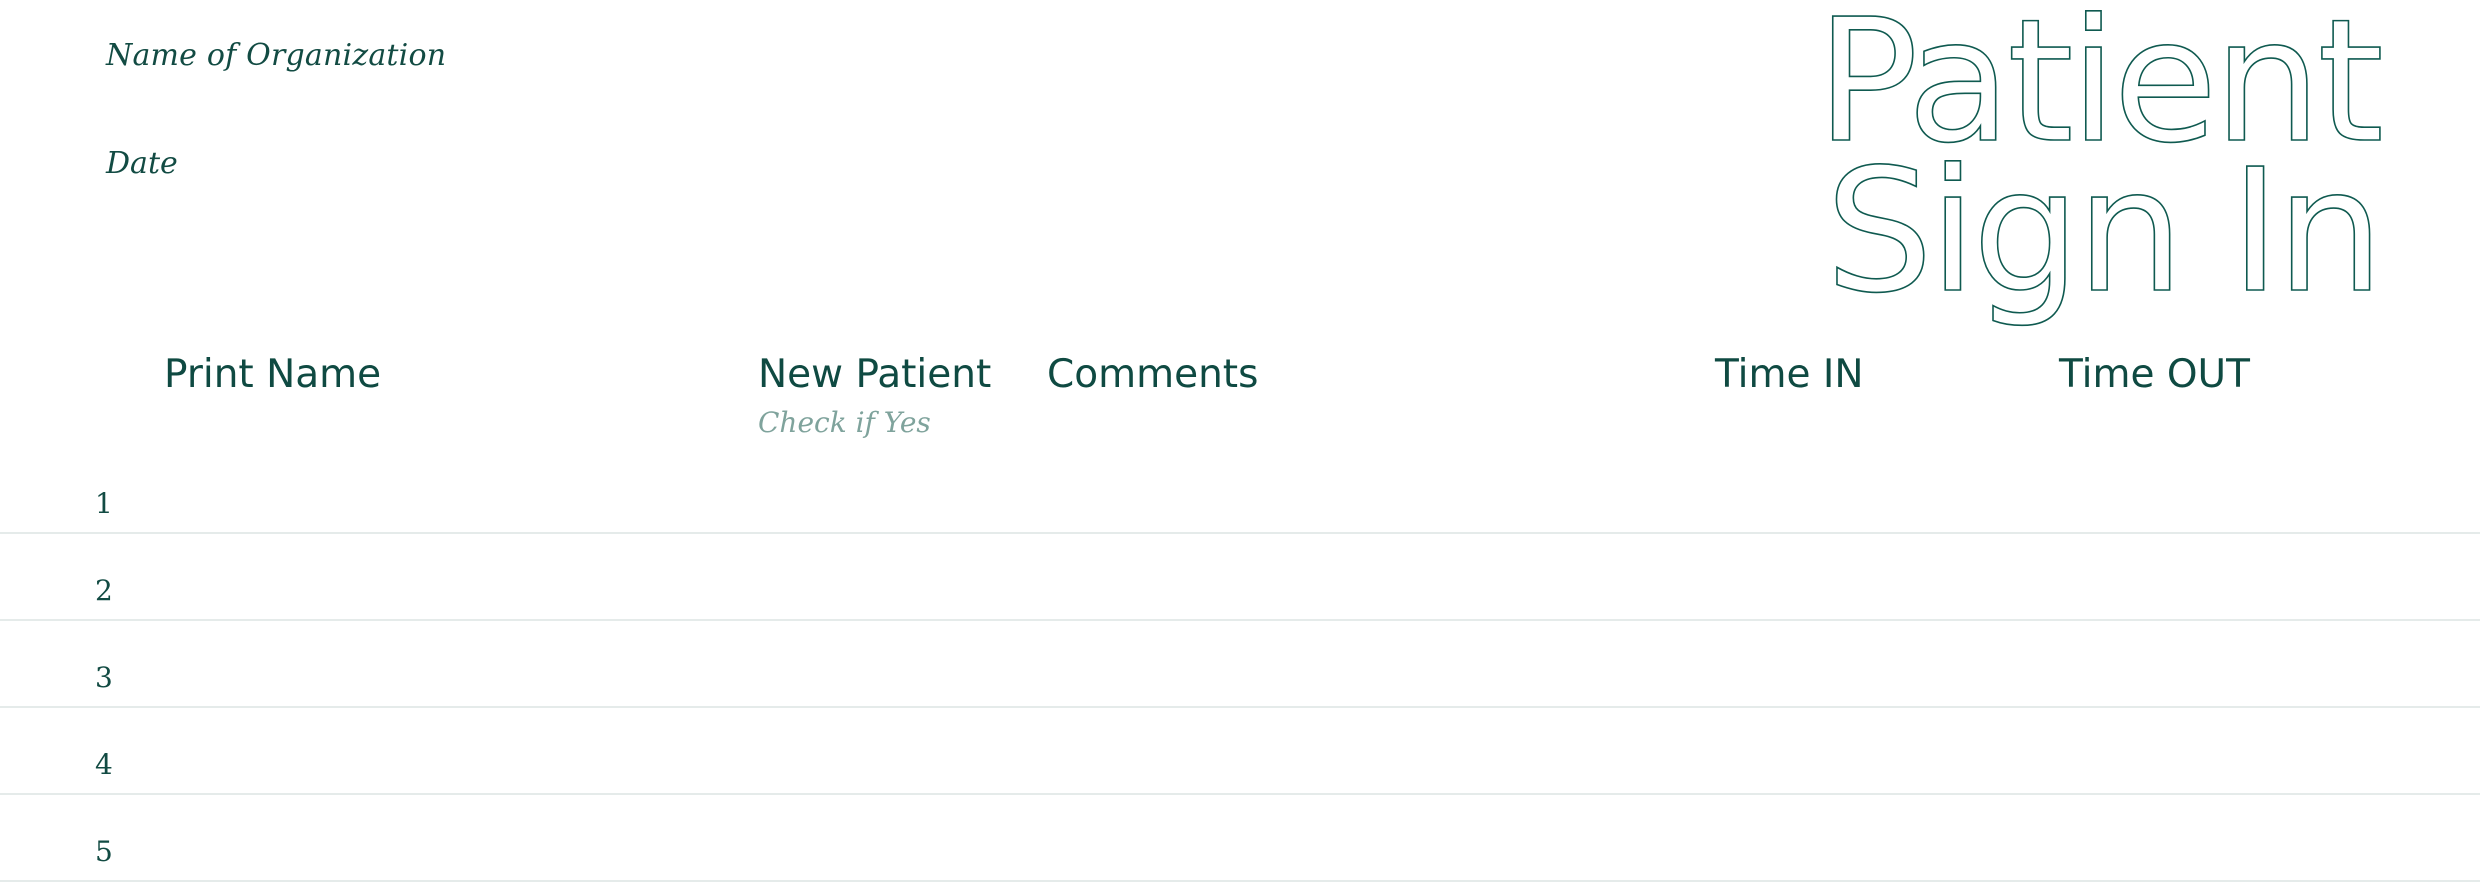  I want to click on column-header-print-name: Print Name, so click(273, 374).